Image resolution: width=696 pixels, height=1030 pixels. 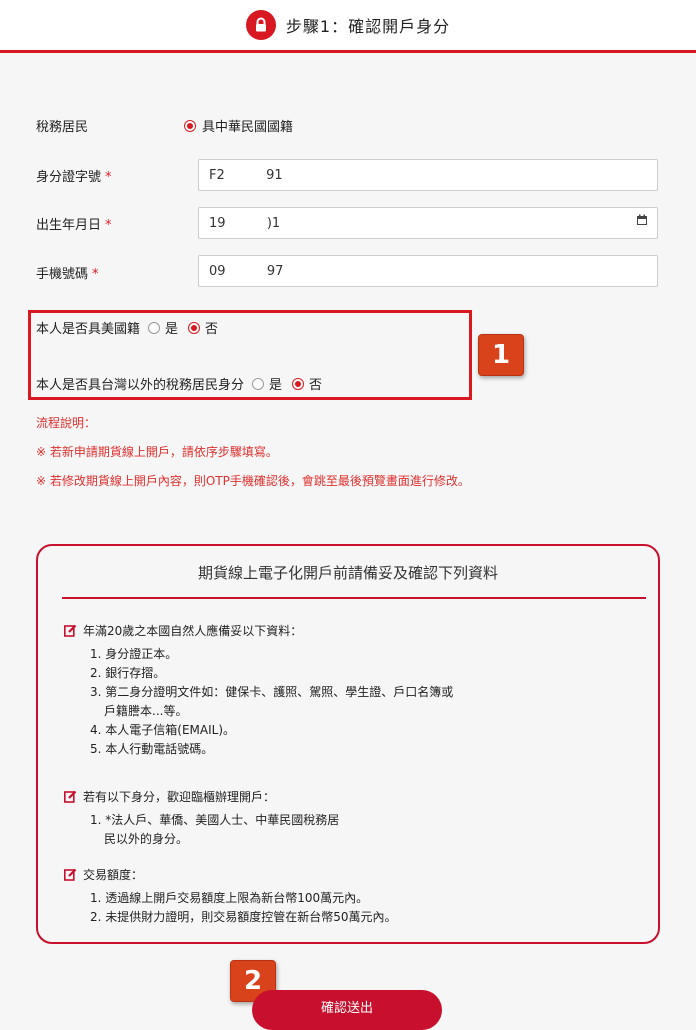 What do you see at coordinates (347, 573) in the screenshot?
I see `panel-title: 期貨線上電子化開戶前請備妥及確認下列資料` at bounding box center [347, 573].